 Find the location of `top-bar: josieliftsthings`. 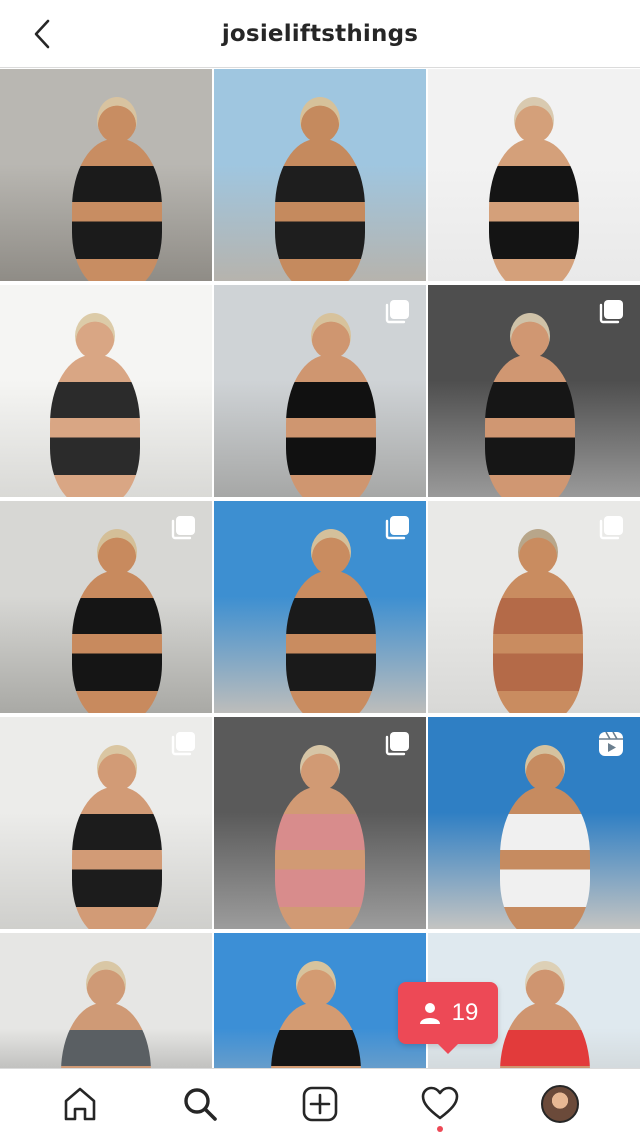

top-bar: josieliftsthings is located at coordinates (320, 34).